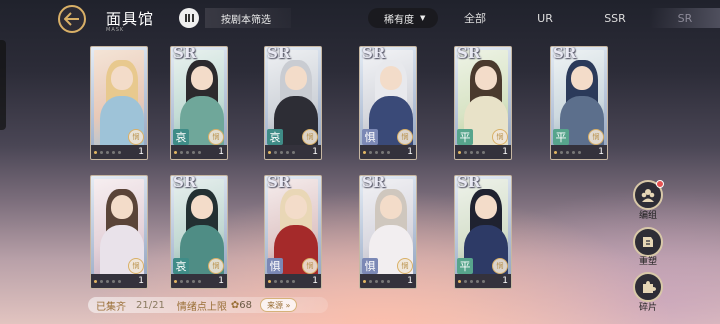 The image size is (720, 324). I want to click on tab-ssr: SSR, so click(615, 18).